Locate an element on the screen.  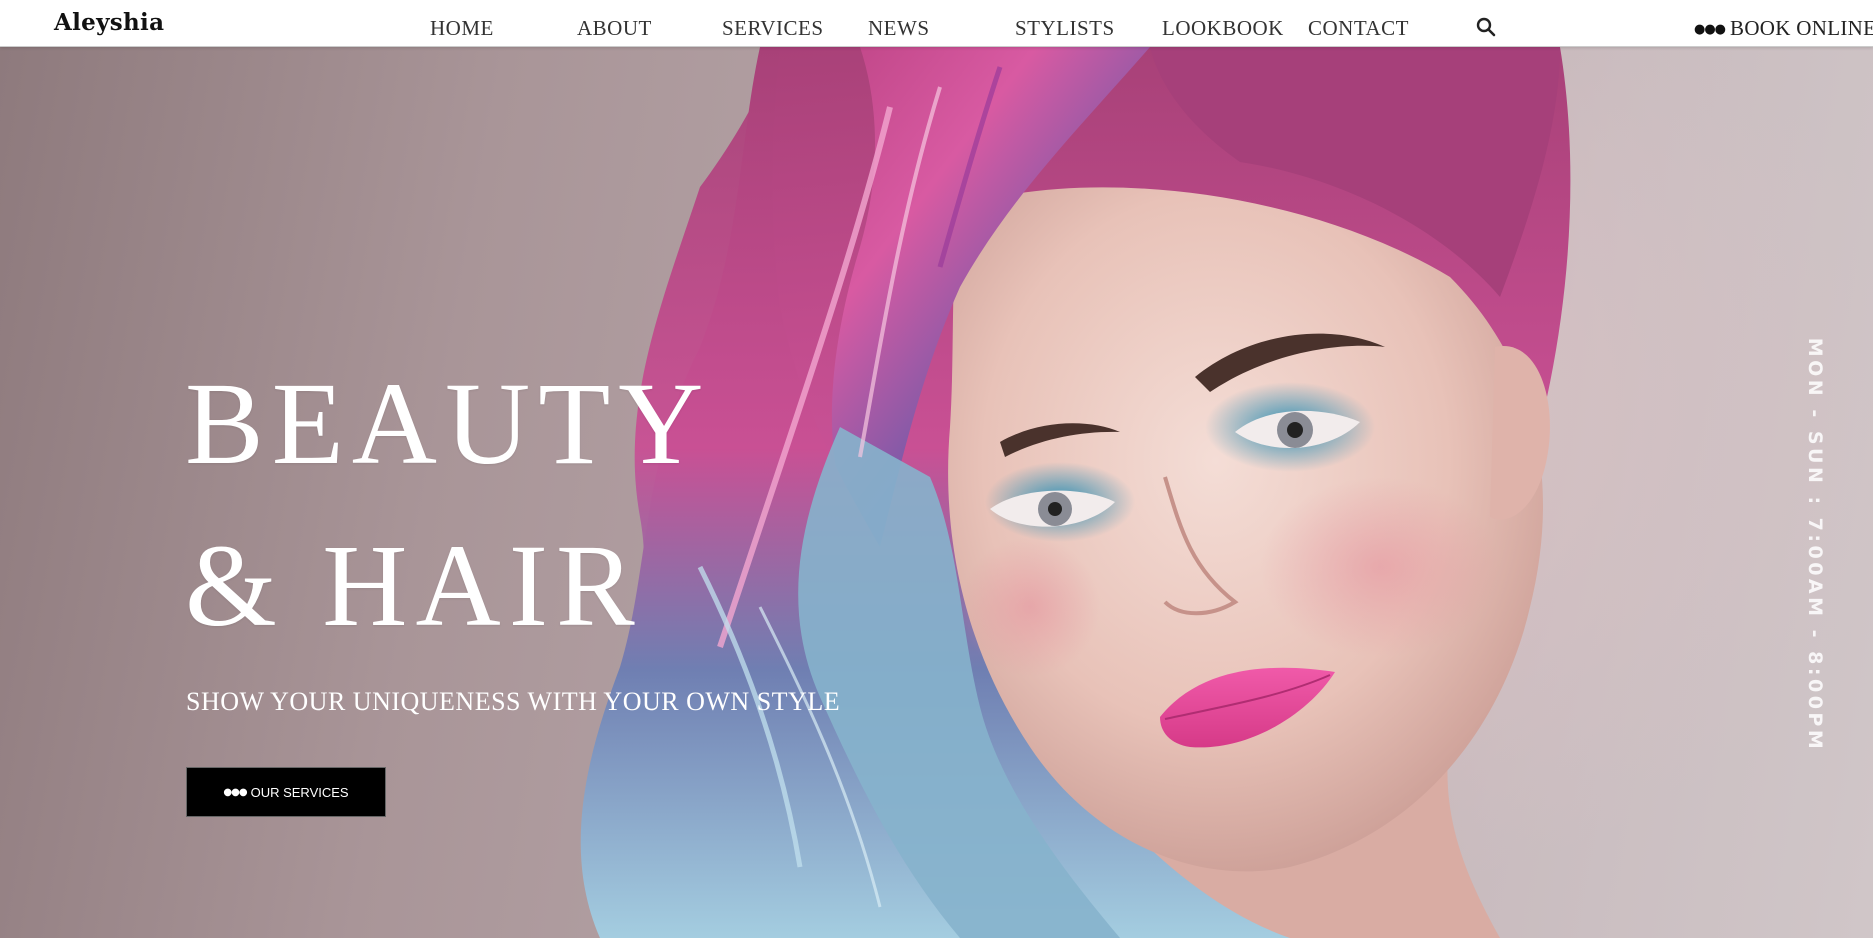
search-icon is located at coordinates (1486, 27).